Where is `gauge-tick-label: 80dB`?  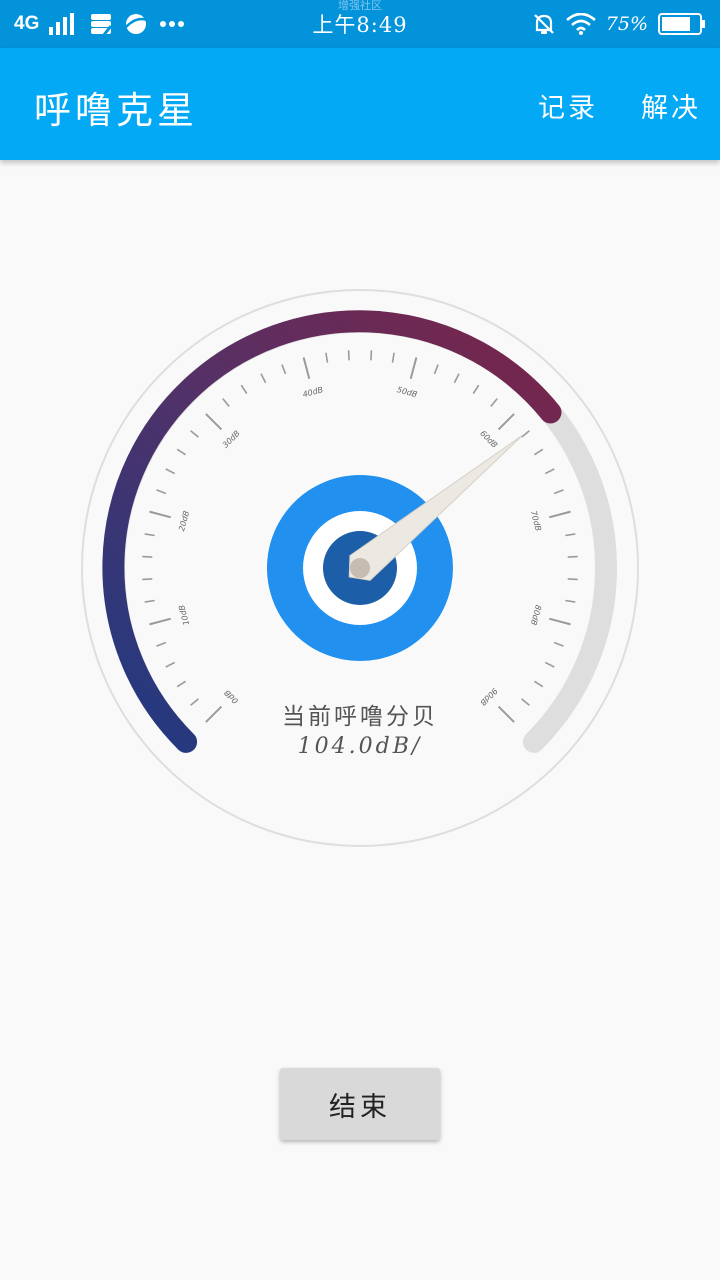
gauge-tick-label: 80dB is located at coordinates (536, 615).